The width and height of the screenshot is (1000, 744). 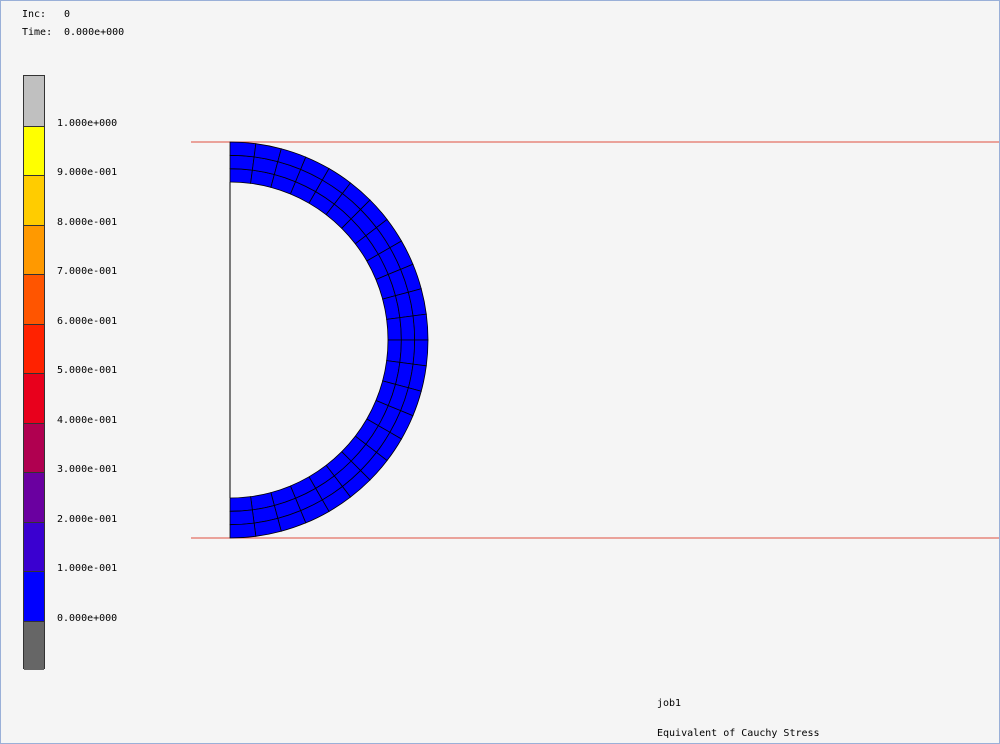 What do you see at coordinates (329, 340) in the screenshot?
I see `half-ring-mesh` at bounding box center [329, 340].